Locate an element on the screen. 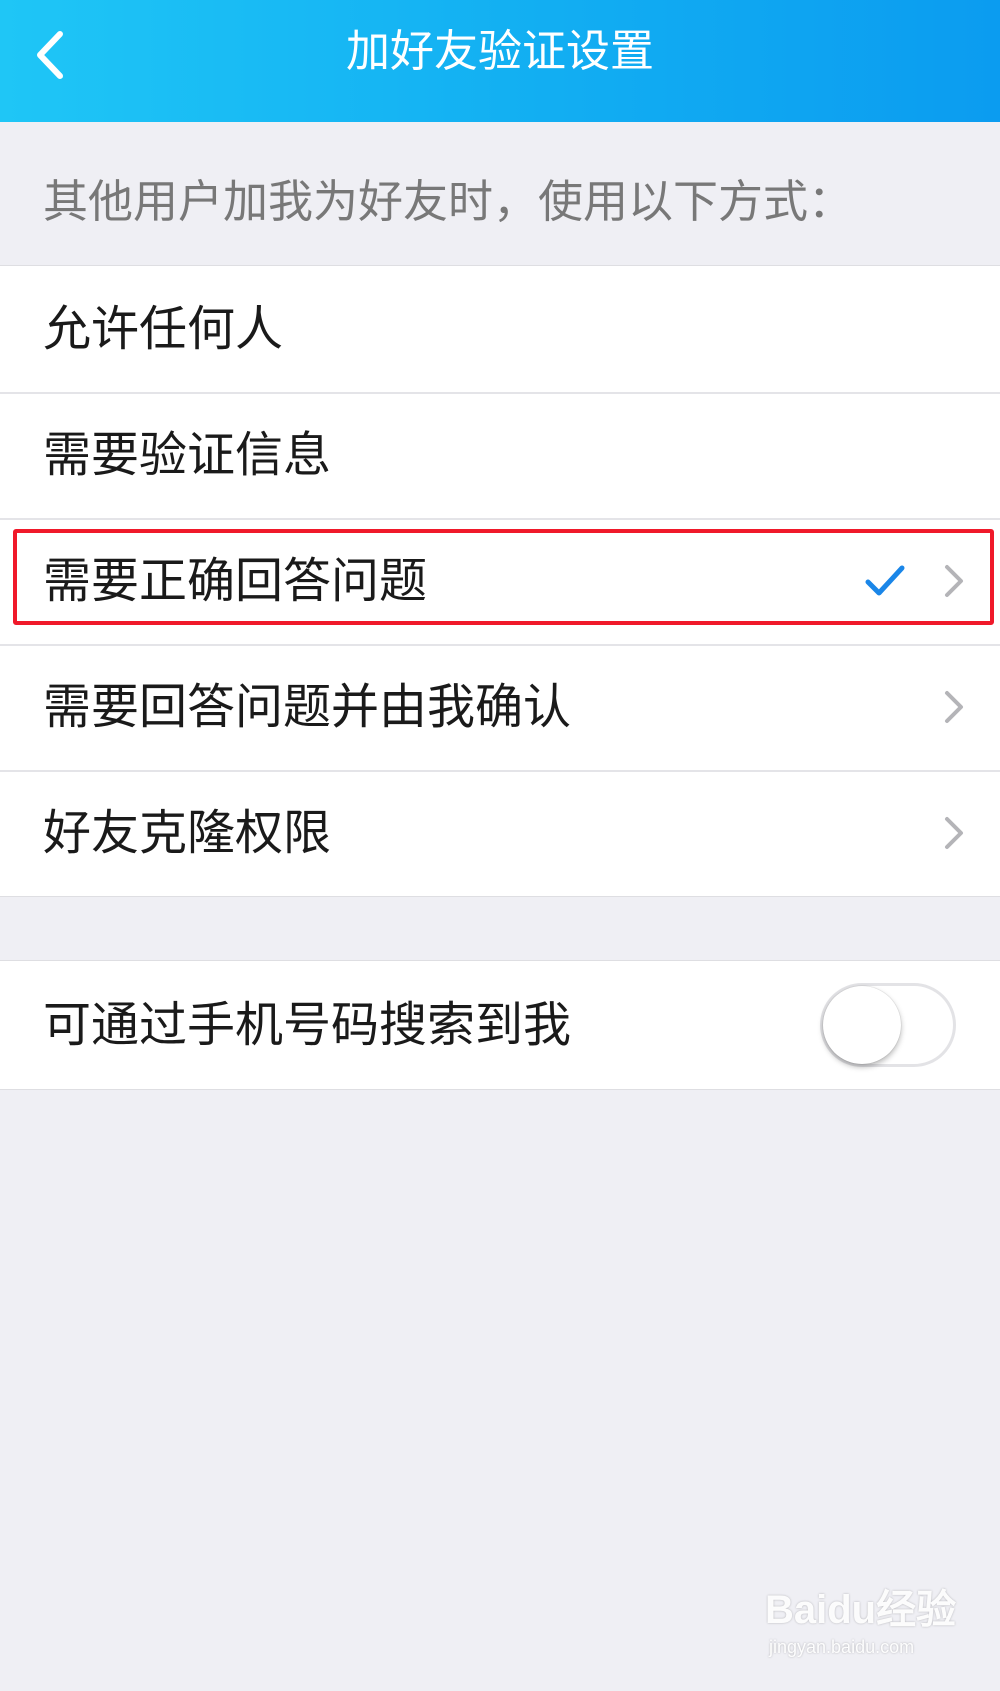 This screenshot has height=1691, width=1000. option-label: 允许任何人 is located at coordinates (163, 329).